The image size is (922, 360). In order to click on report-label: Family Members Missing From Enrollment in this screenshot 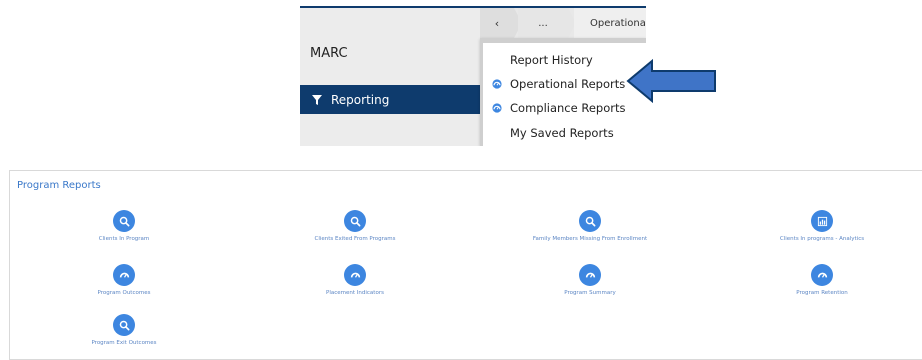, I will do `click(590, 239)`.